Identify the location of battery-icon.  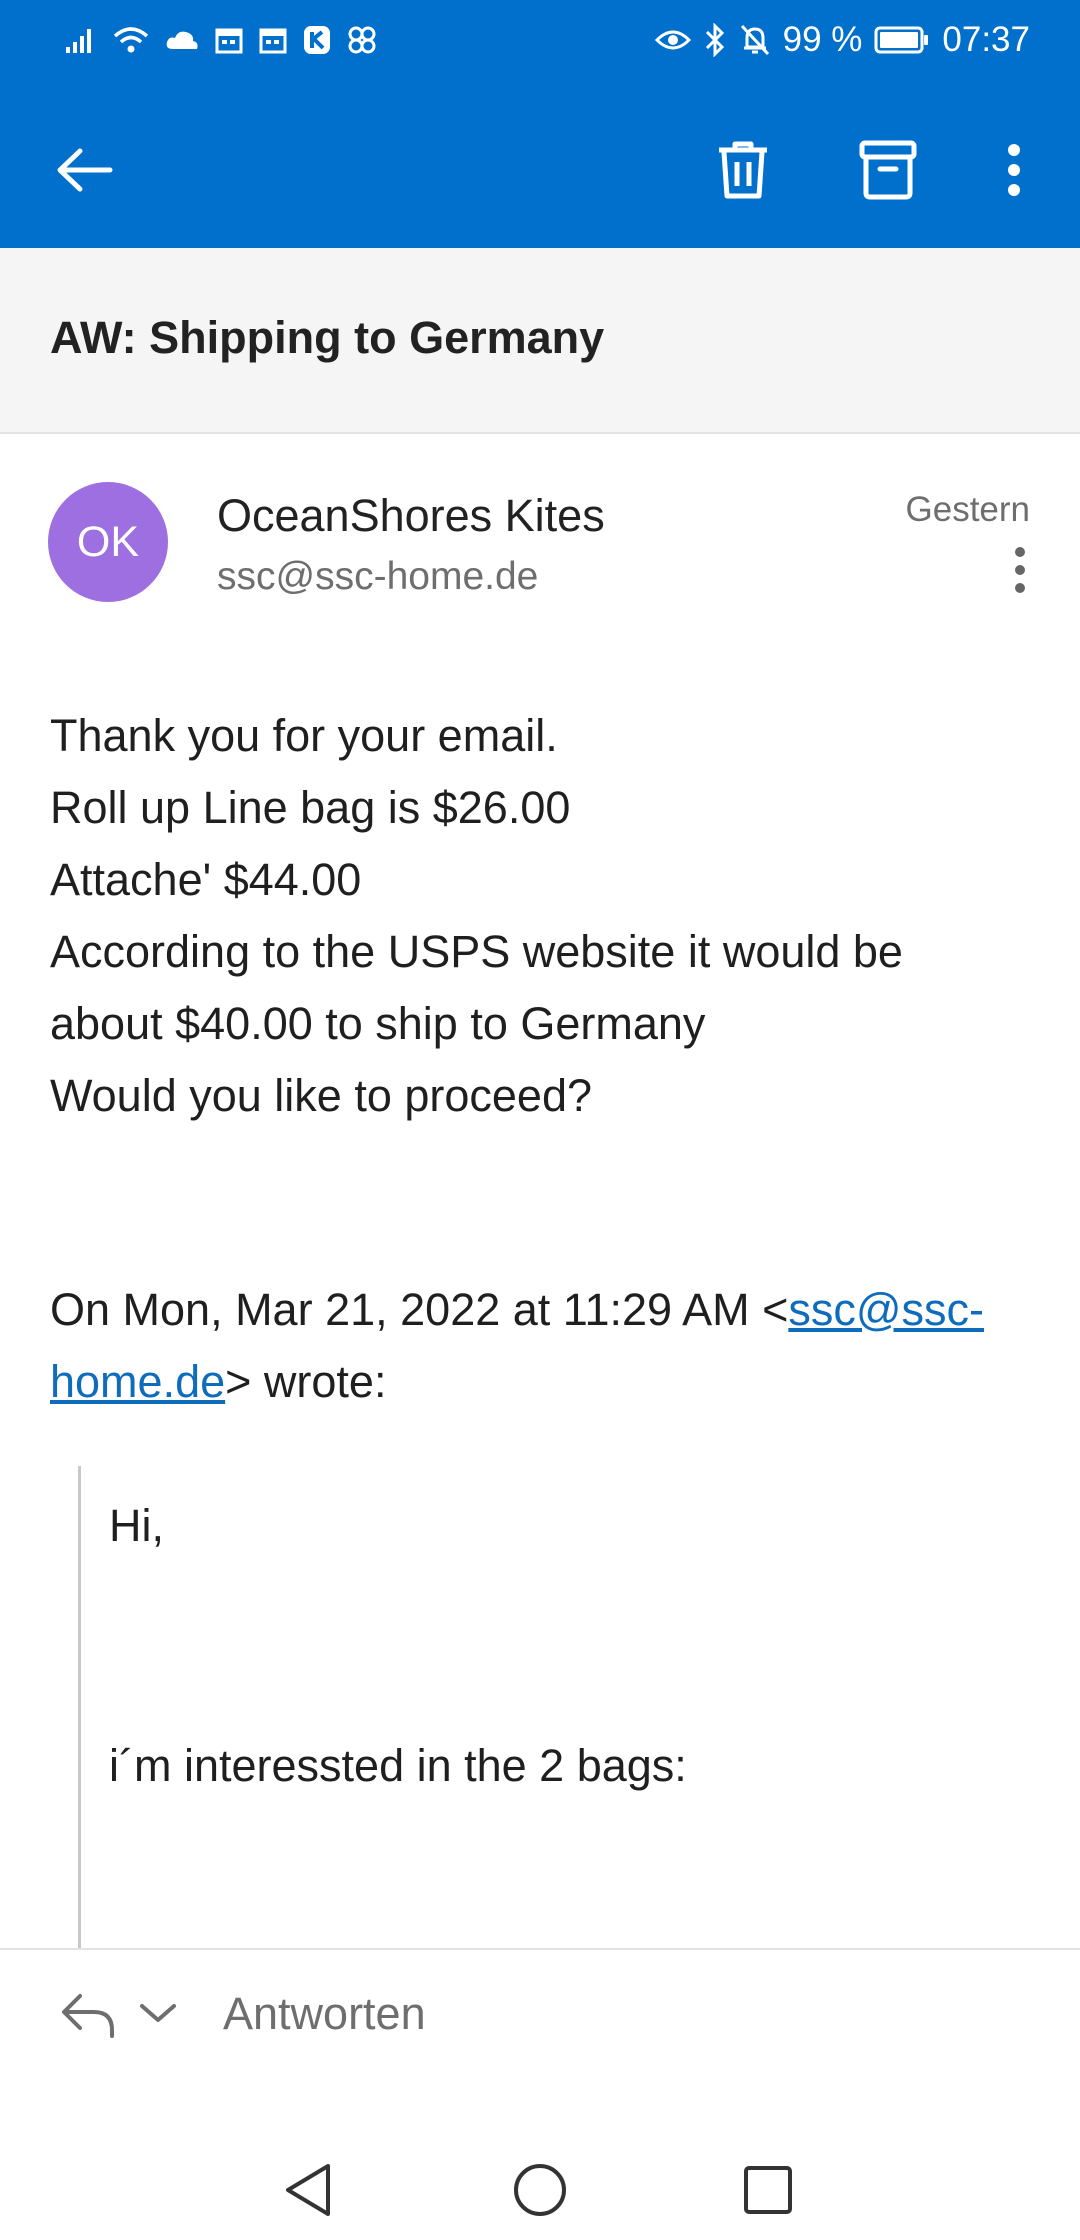
(901, 40).